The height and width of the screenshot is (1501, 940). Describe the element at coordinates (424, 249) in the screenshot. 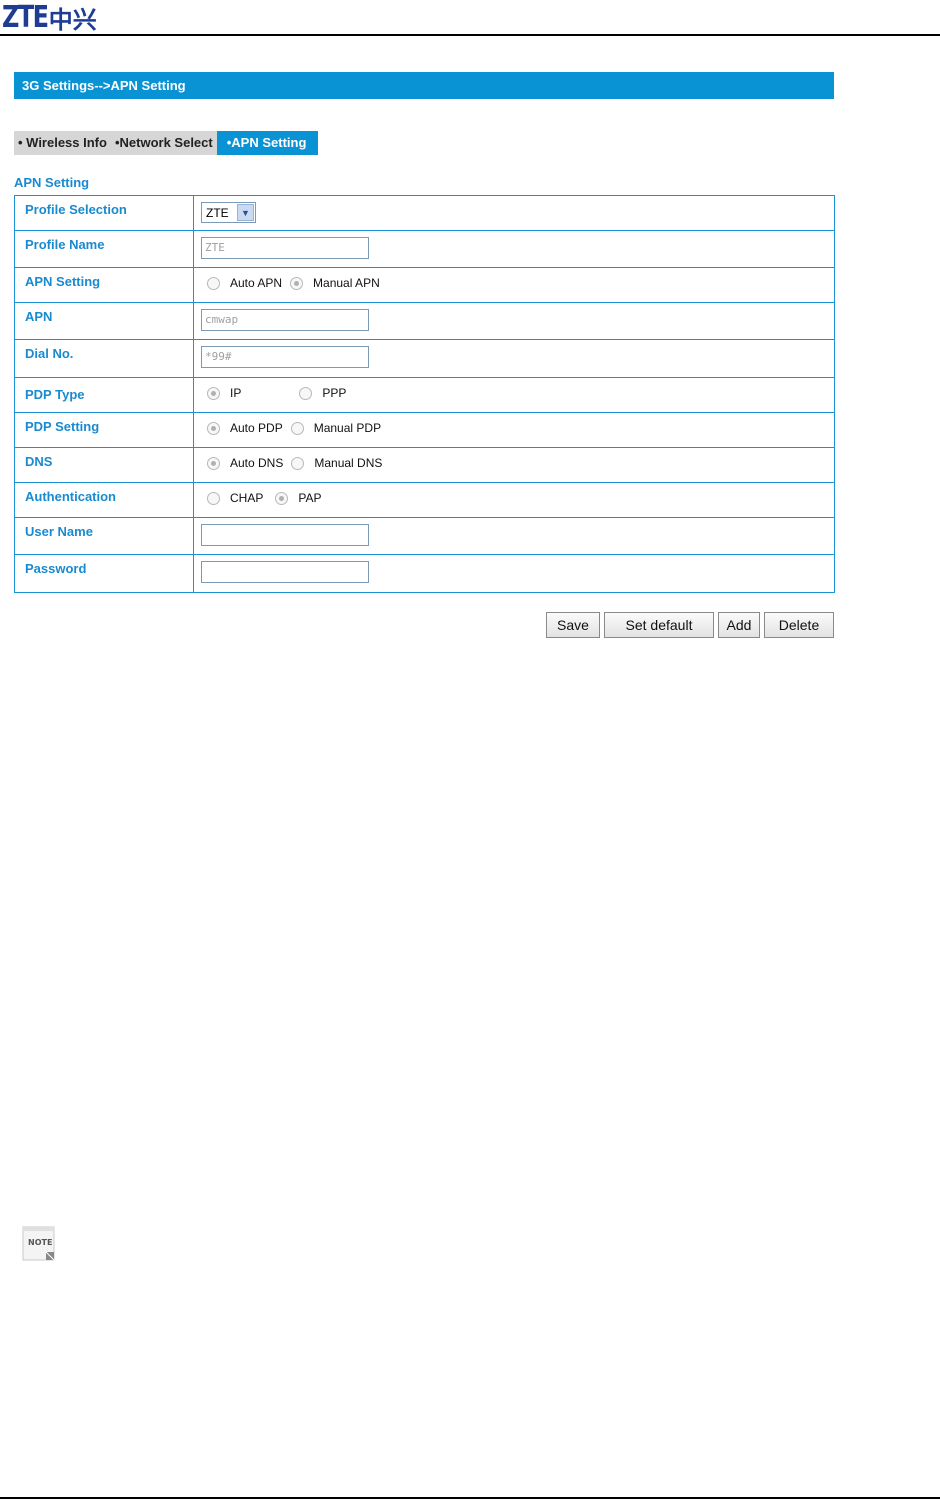

I see `row-profile-name: Profile Name ZTE` at that location.